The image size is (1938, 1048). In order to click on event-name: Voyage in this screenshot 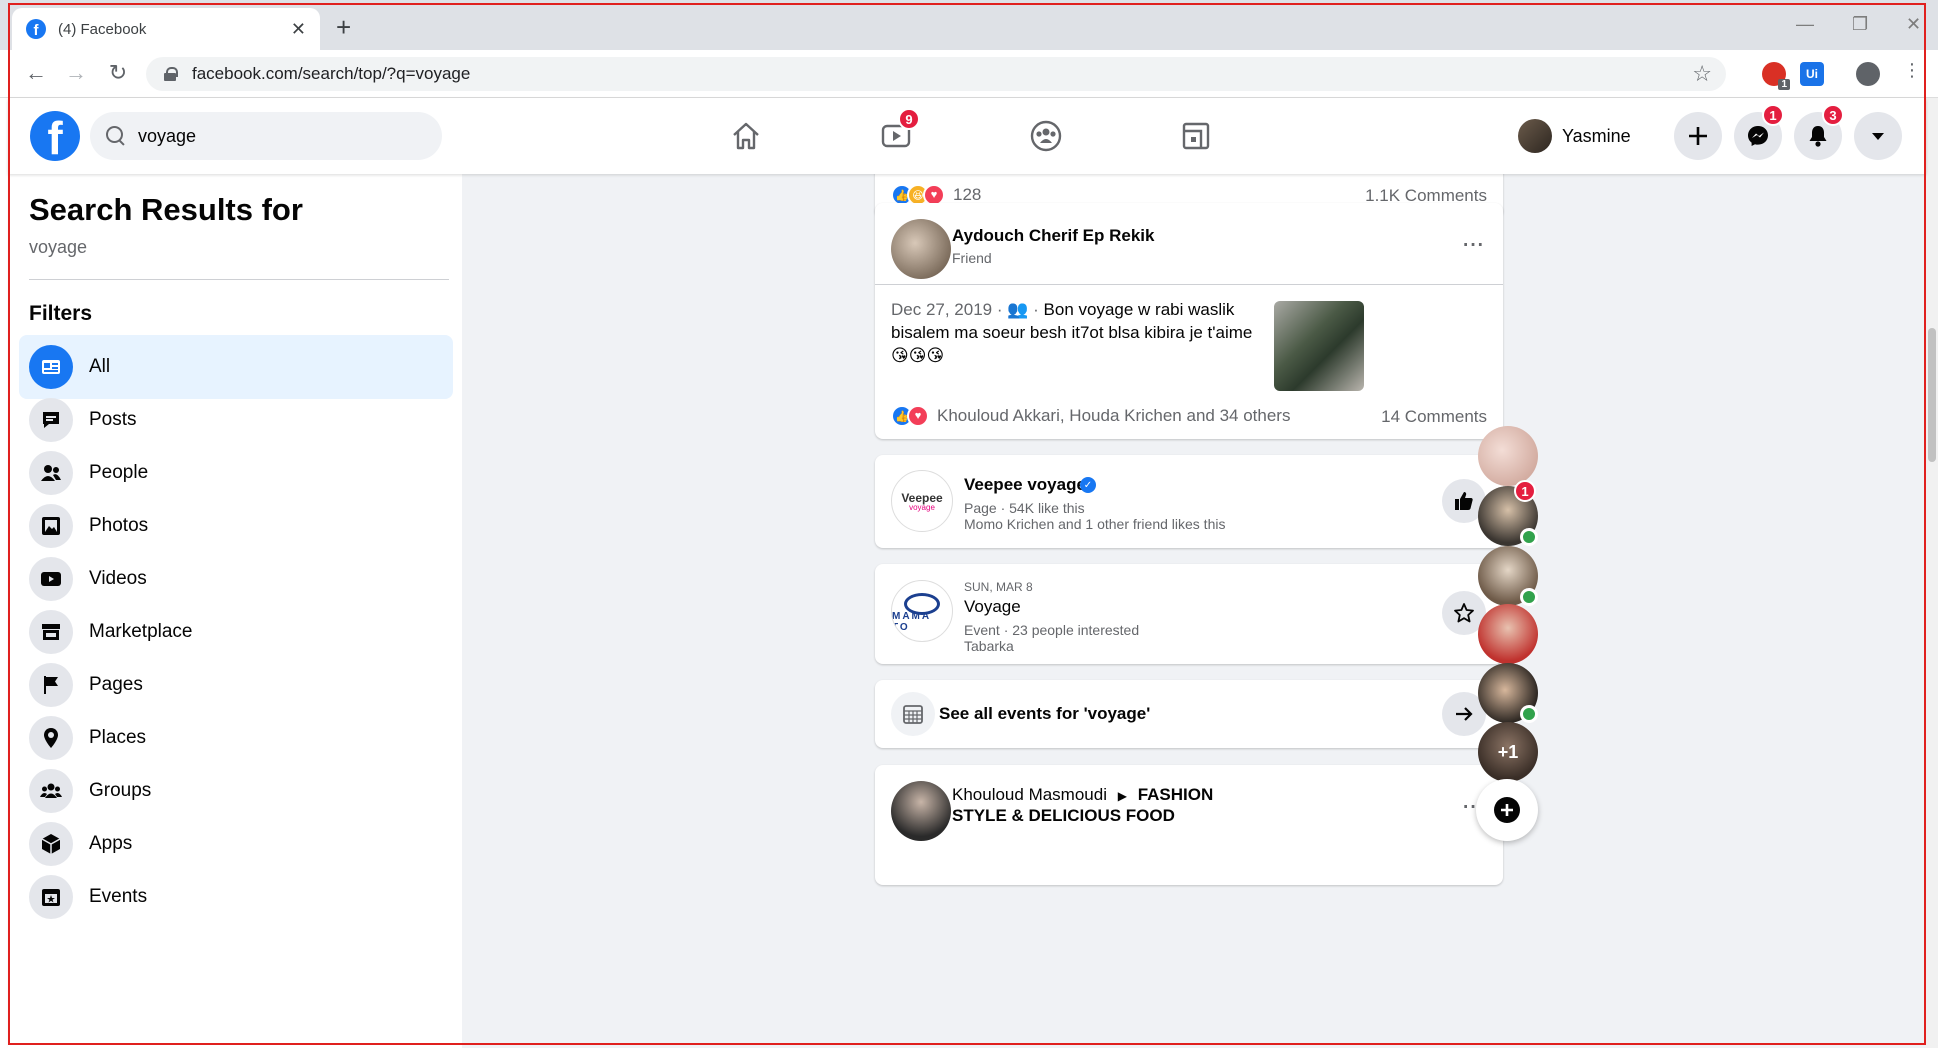, I will do `click(992, 607)`.